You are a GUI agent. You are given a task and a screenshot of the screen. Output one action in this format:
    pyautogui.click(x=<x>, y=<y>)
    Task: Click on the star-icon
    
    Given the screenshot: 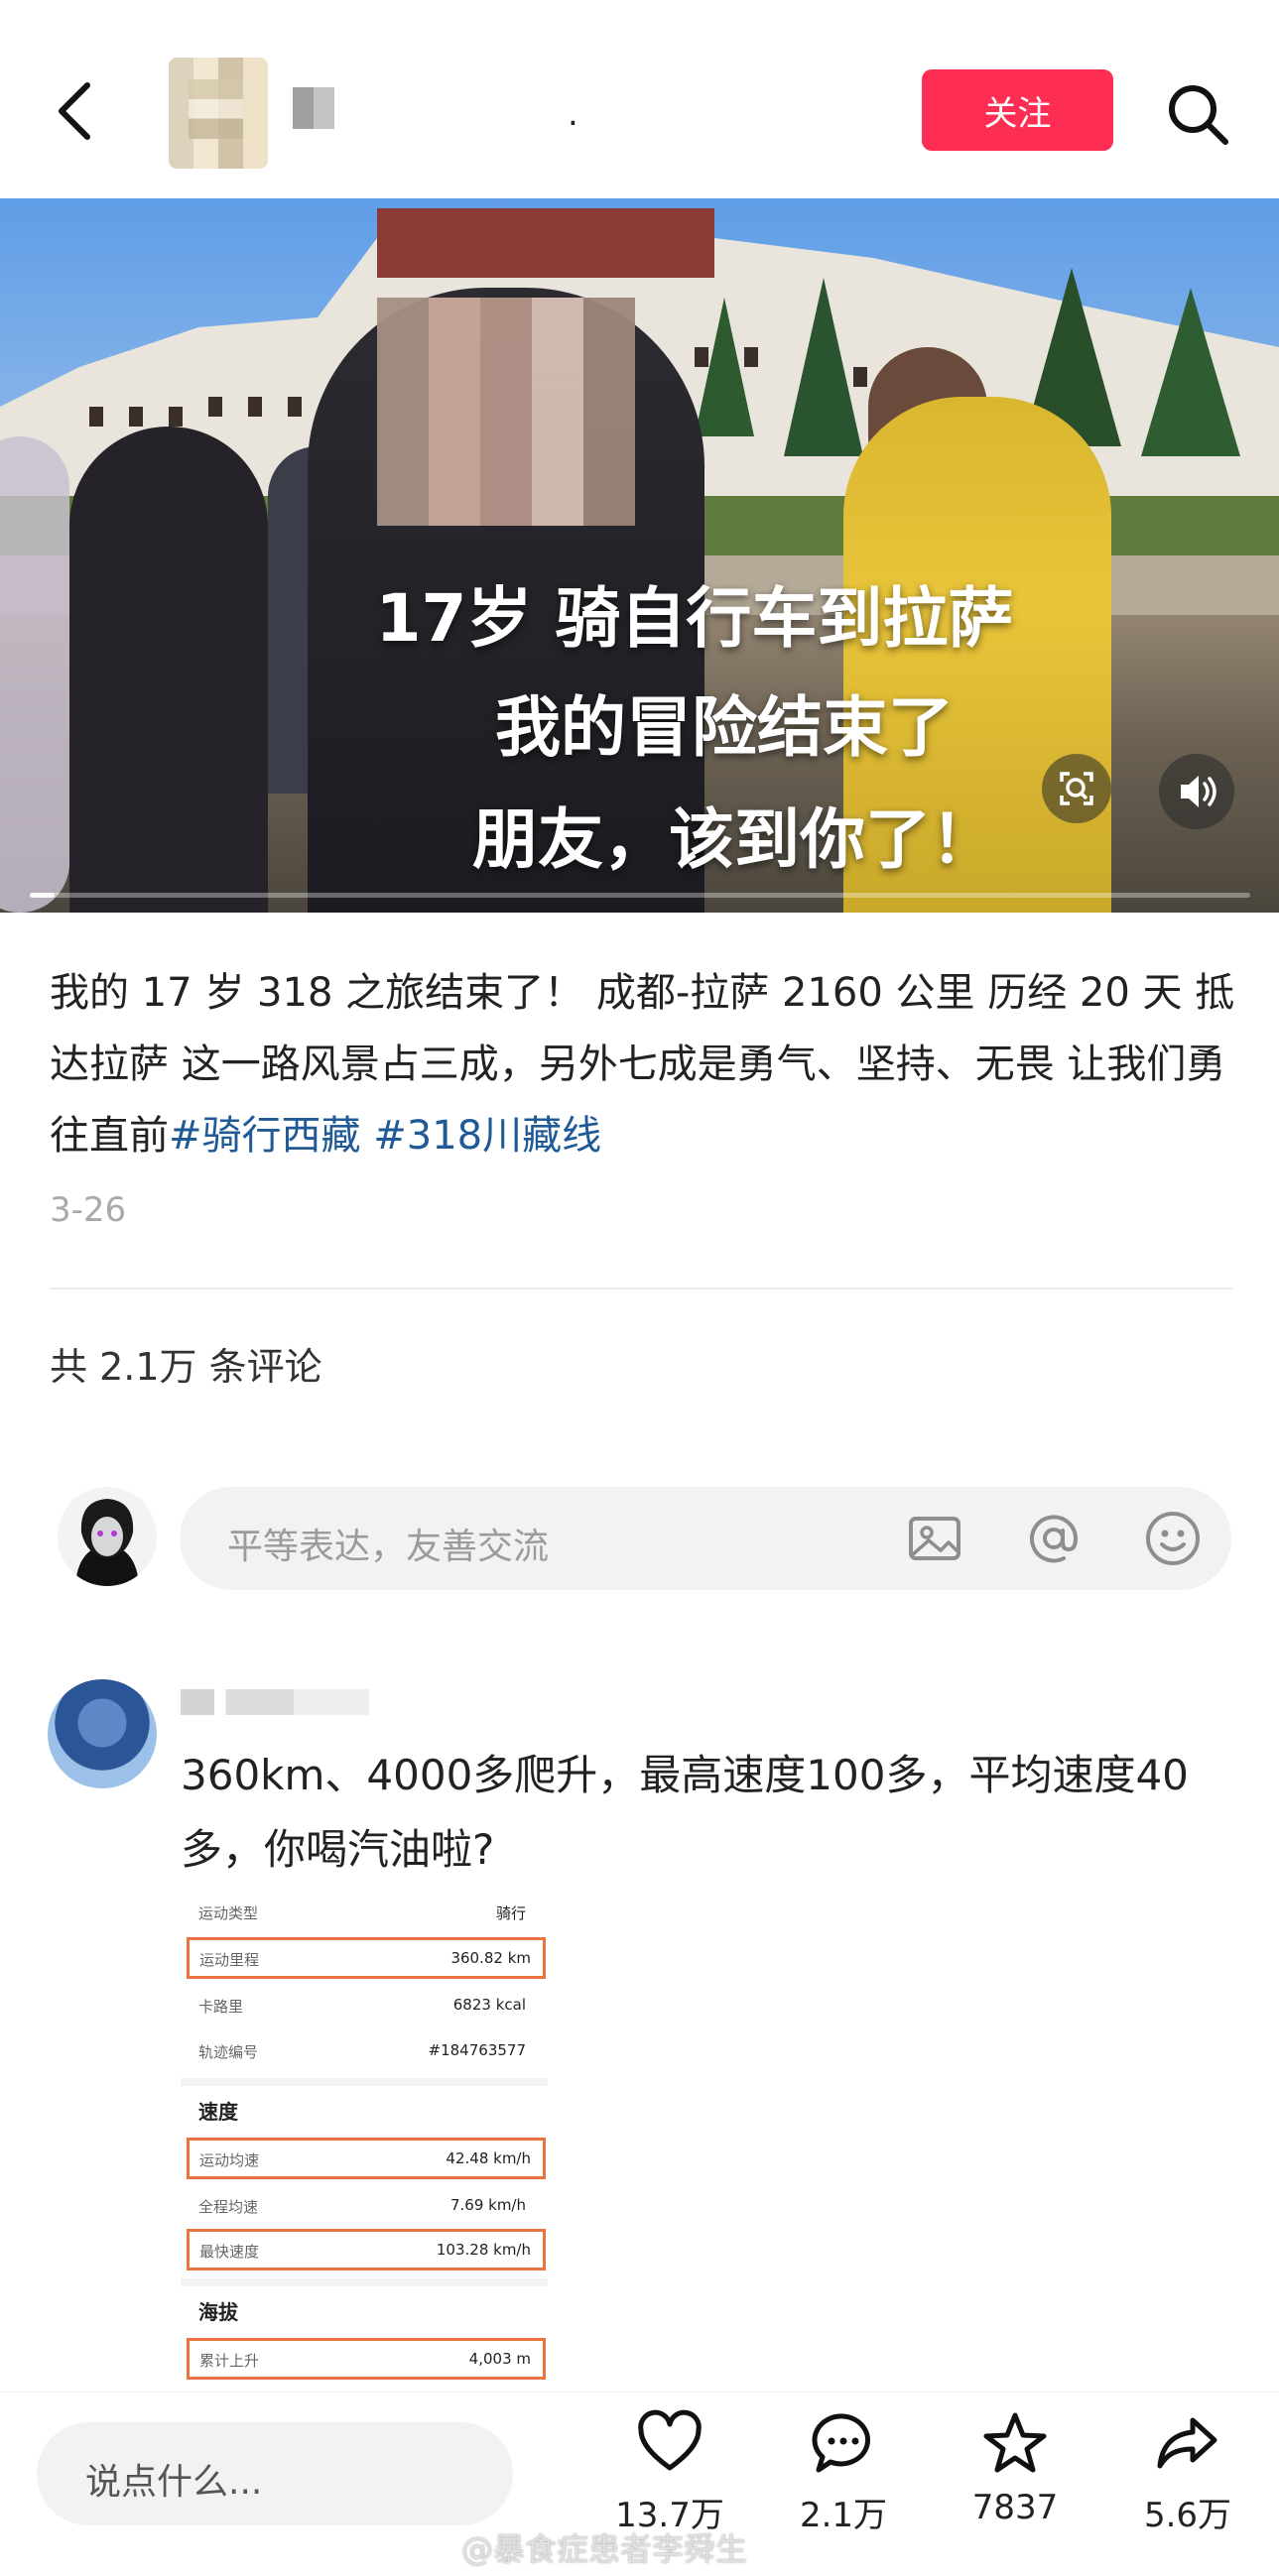 What is the action you would take?
    pyautogui.click(x=1015, y=2443)
    